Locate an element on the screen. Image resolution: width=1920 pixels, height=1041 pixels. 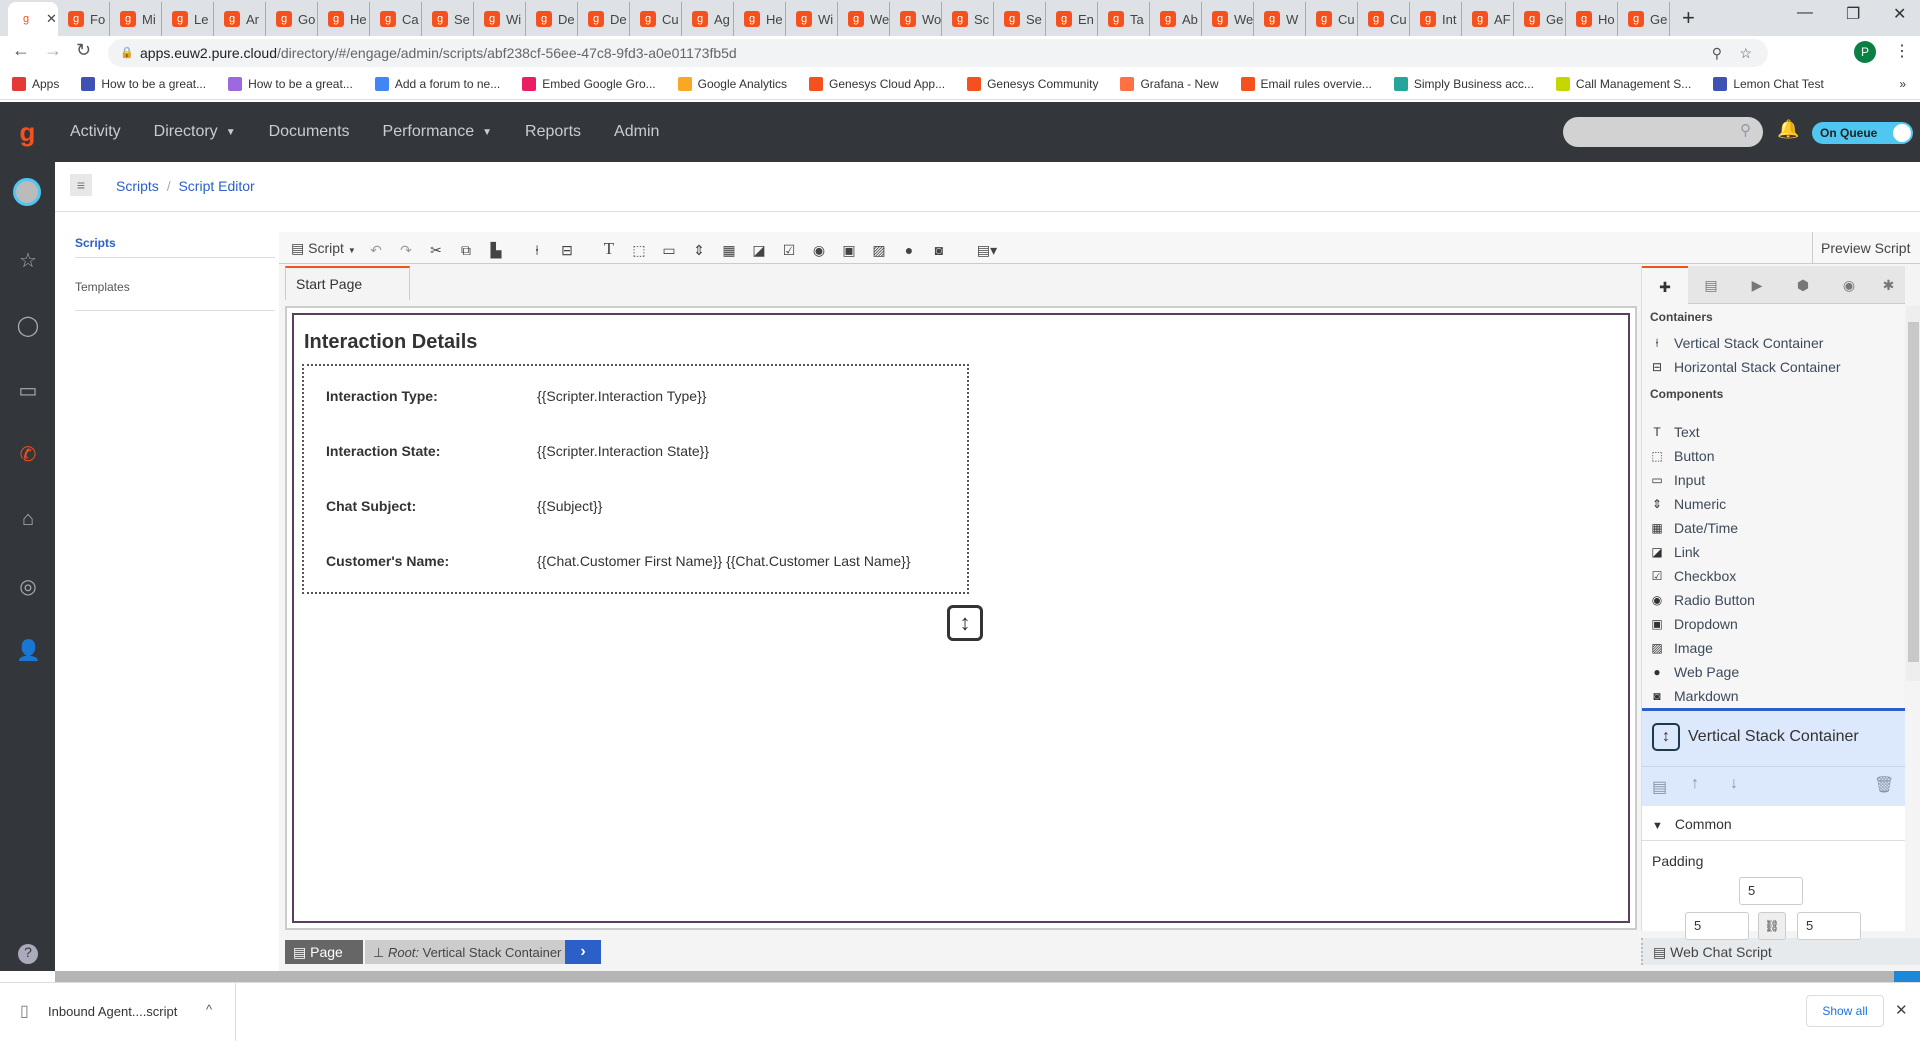
component-item-numeric: ⇕ Numeric is located at coordinates (1688, 504).